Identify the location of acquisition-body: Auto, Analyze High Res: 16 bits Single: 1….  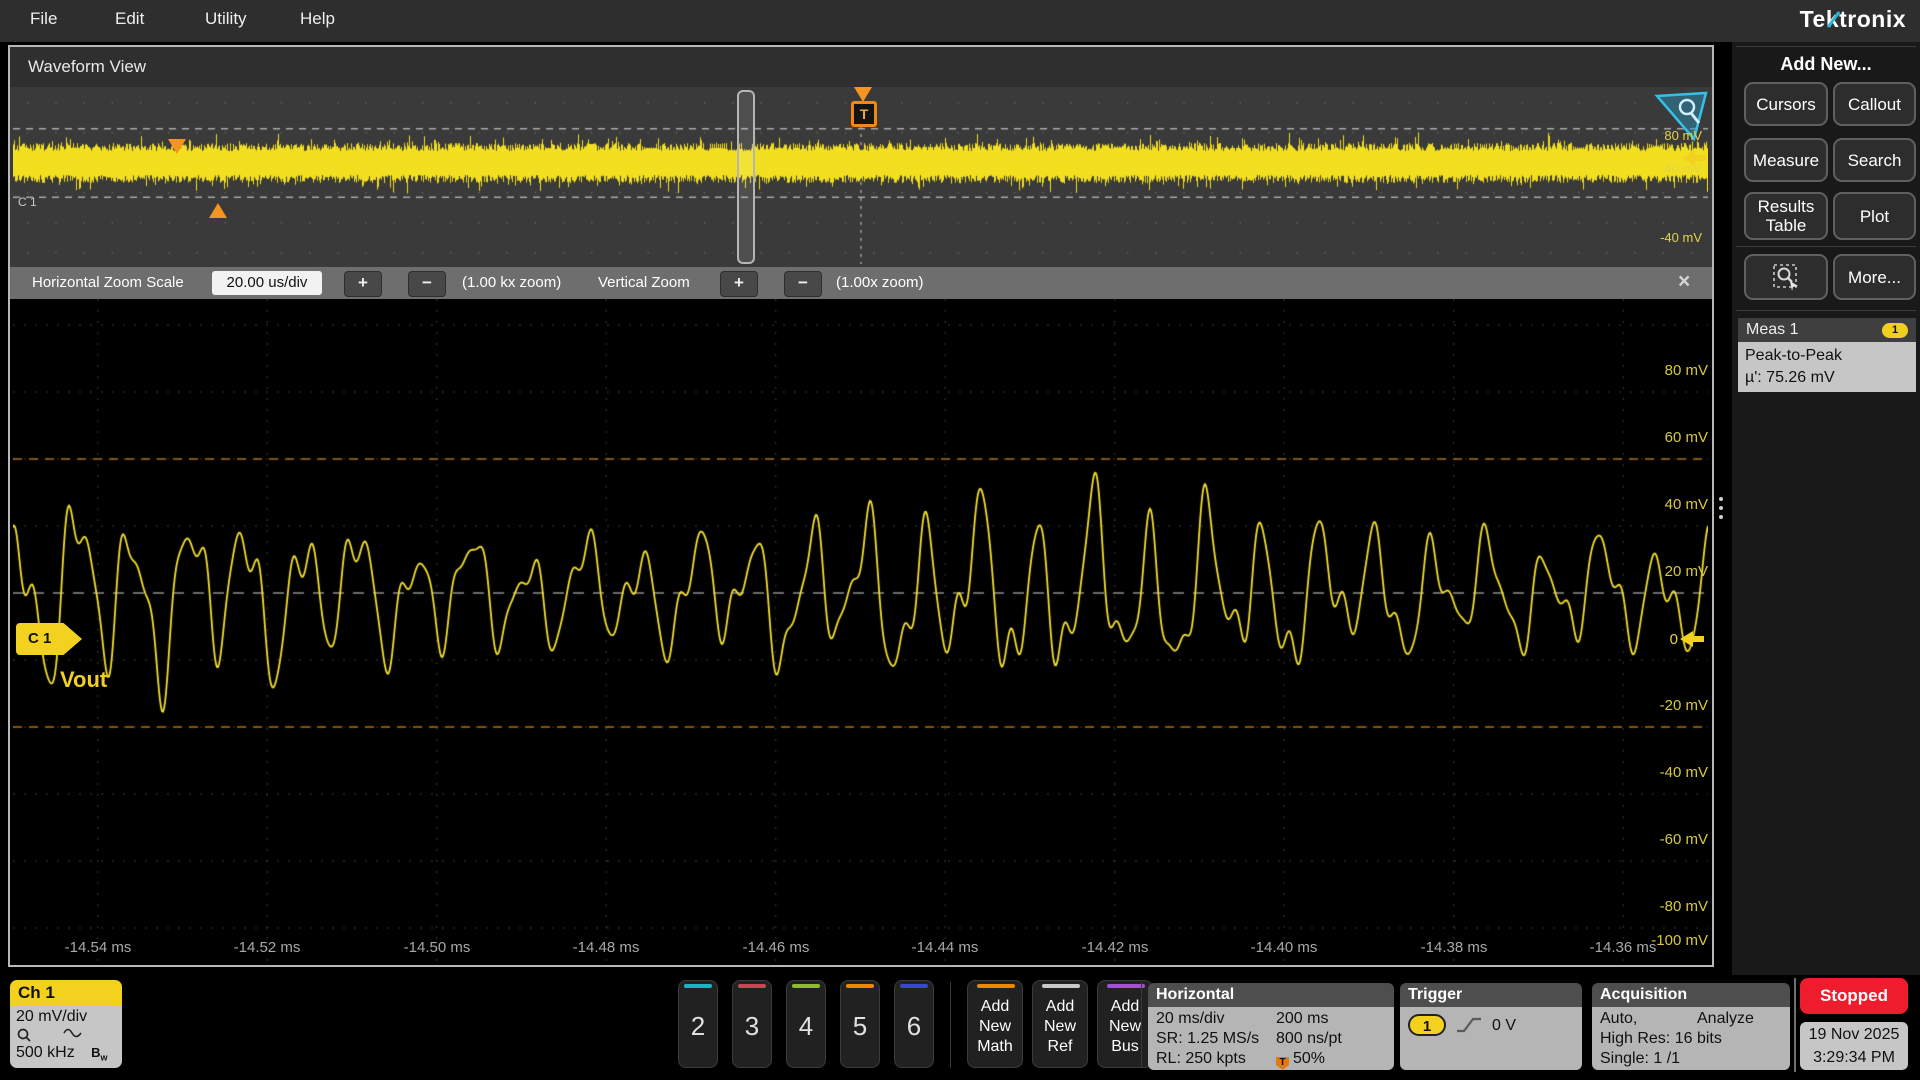
(1691, 1038).